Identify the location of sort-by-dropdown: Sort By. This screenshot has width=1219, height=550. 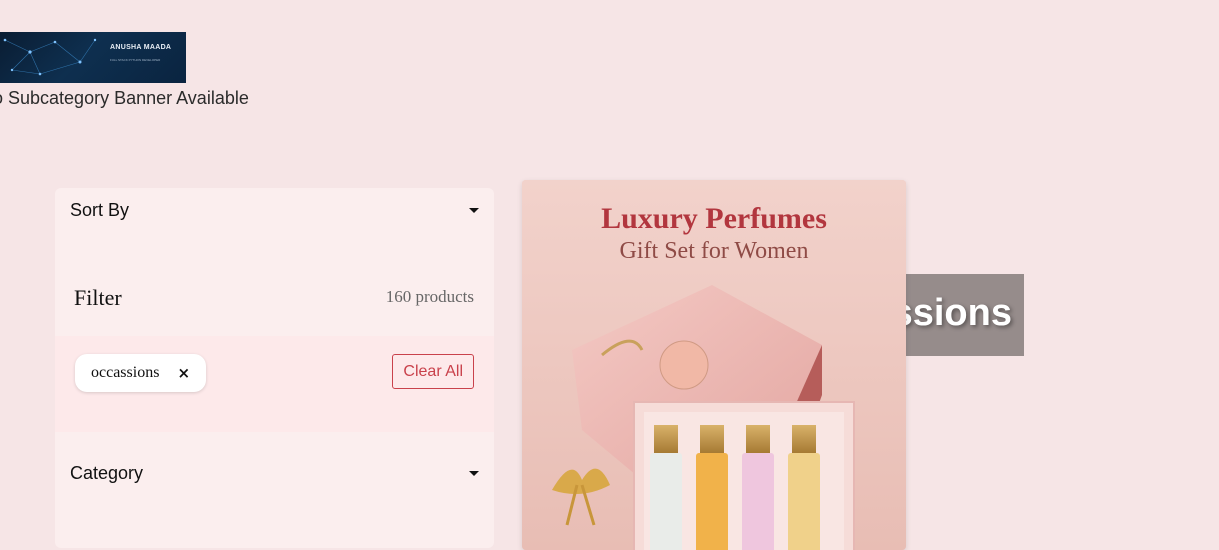
(274, 210).